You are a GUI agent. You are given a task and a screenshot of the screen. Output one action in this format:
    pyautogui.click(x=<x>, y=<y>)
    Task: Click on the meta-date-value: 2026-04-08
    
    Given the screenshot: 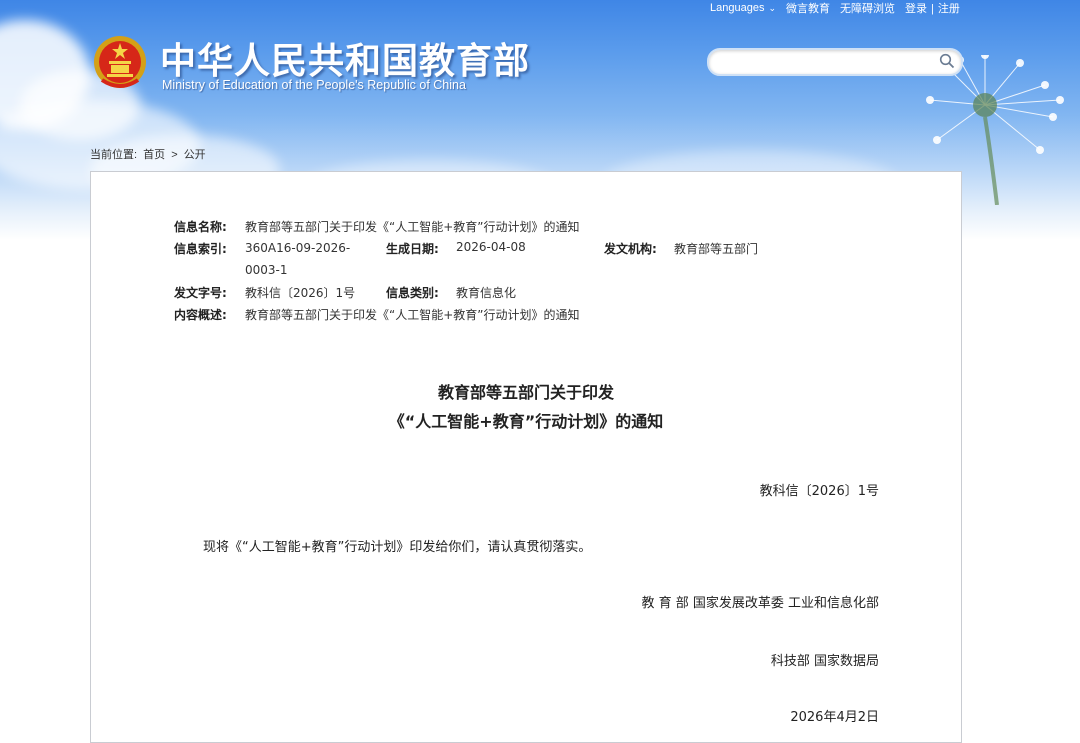 What is the action you would take?
    pyautogui.click(x=491, y=247)
    